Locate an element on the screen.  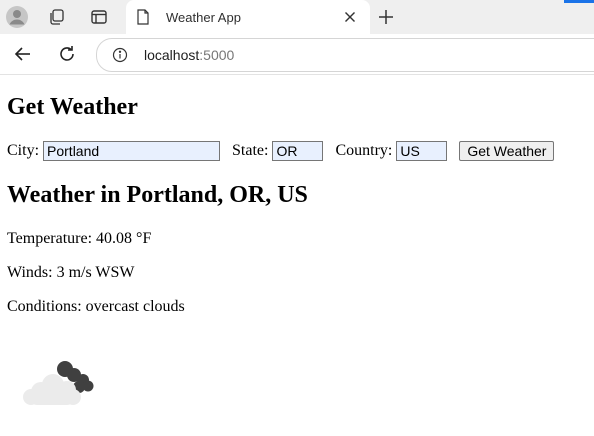
state-input is located at coordinates (298, 151).